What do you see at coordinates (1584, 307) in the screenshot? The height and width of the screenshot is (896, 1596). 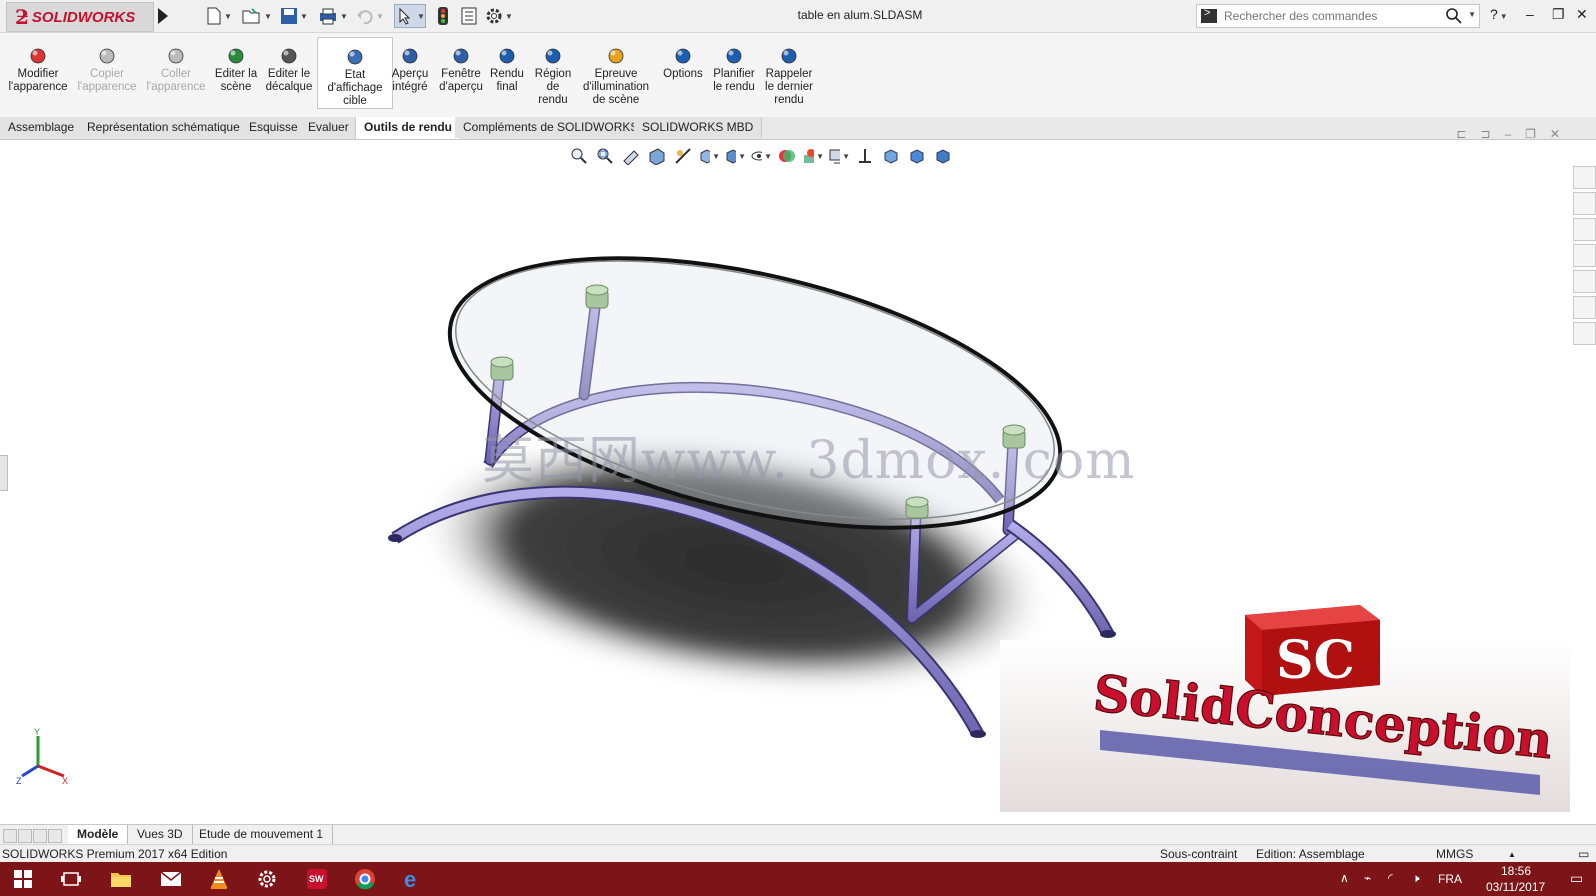 I see `custom-properties-icon` at bounding box center [1584, 307].